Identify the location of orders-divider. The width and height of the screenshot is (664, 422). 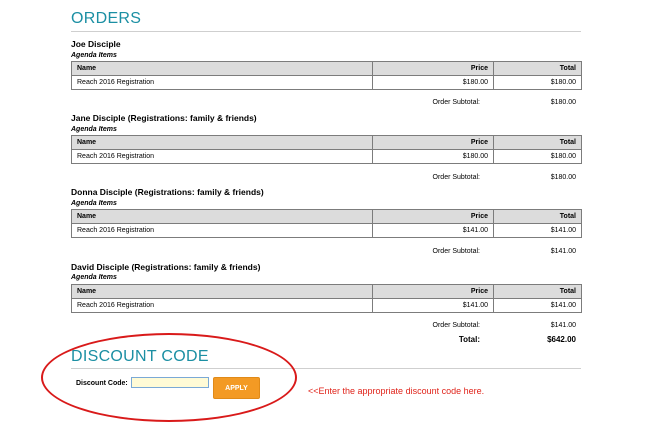
(326, 31).